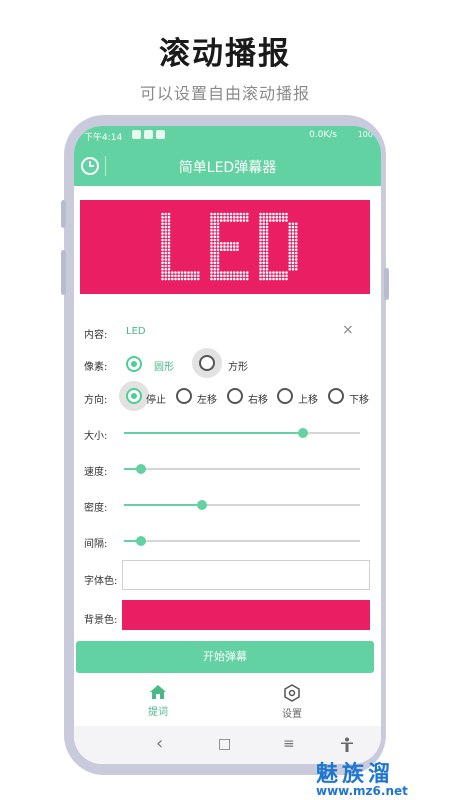  What do you see at coordinates (96, 335) in the screenshot?
I see `content-label: 内容:` at bounding box center [96, 335].